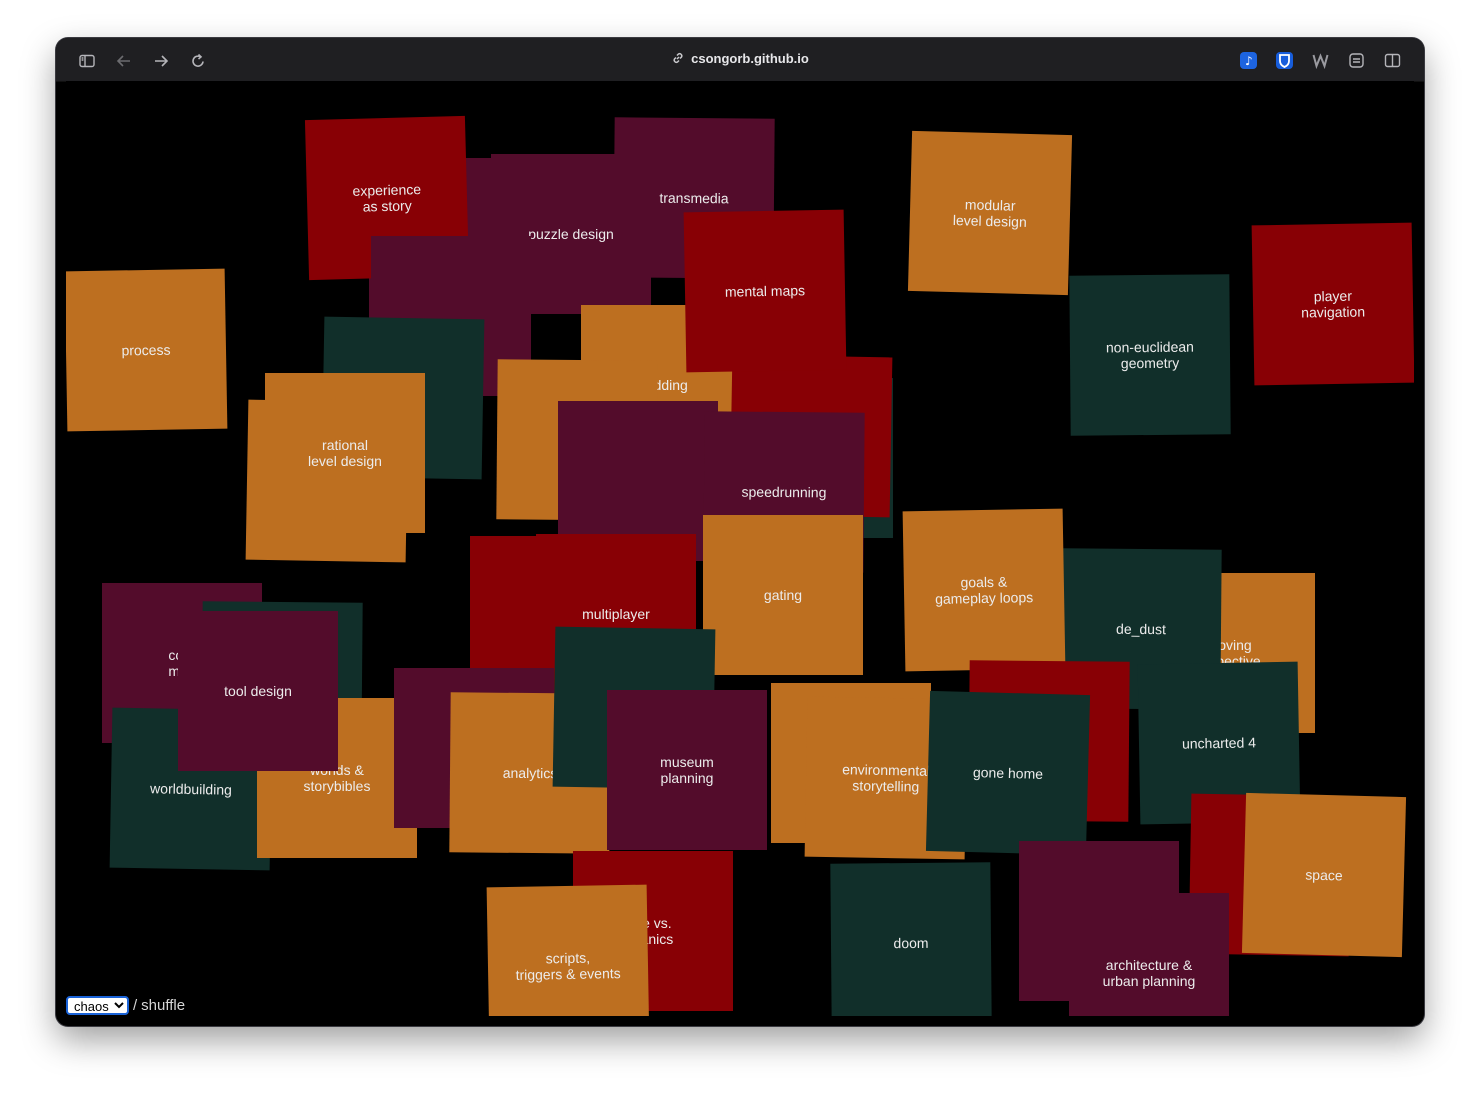  What do you see at coordinates (1392, 60) in the screenshot?
I see `split-view-icon` at bounding box center [1392, 60].